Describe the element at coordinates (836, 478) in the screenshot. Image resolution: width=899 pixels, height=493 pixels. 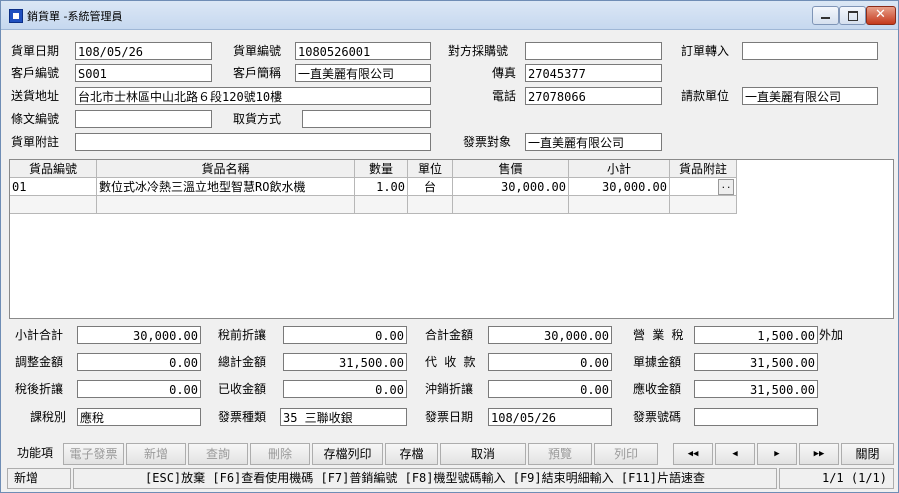
I see `status-page: 1/1 (1/1)` at that location.